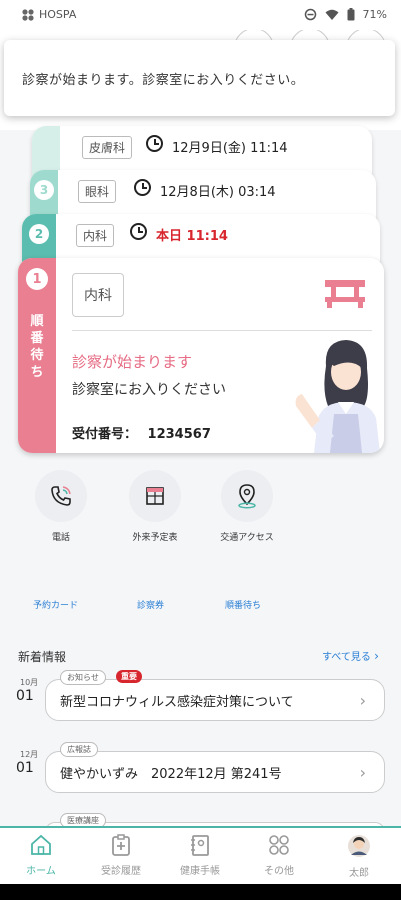 This screenshot has height=900, width=401. I want to click on receipt-label: 受付番号：, so click(105, 434).